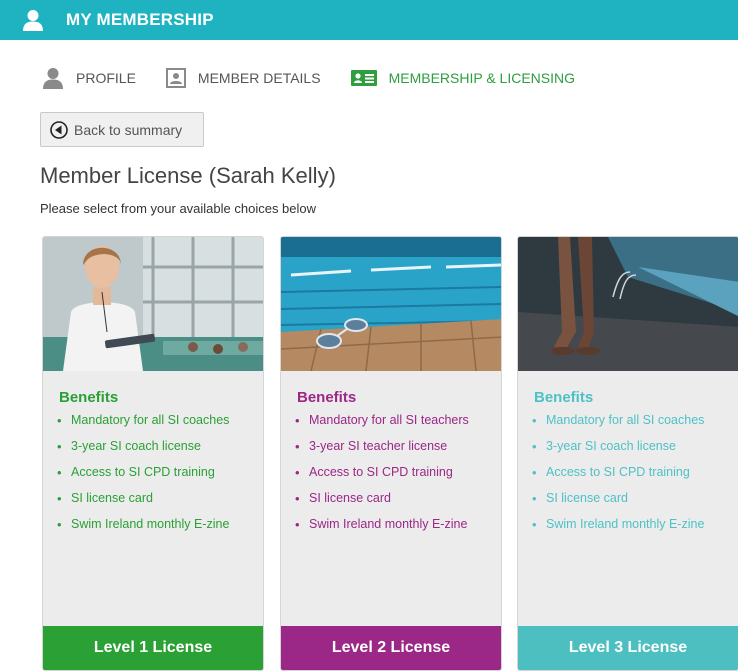 The image size is (738, 671). I want to click on tab-membership-licensing: MEMBERSHIP & LICENSING, so click(463, 78).